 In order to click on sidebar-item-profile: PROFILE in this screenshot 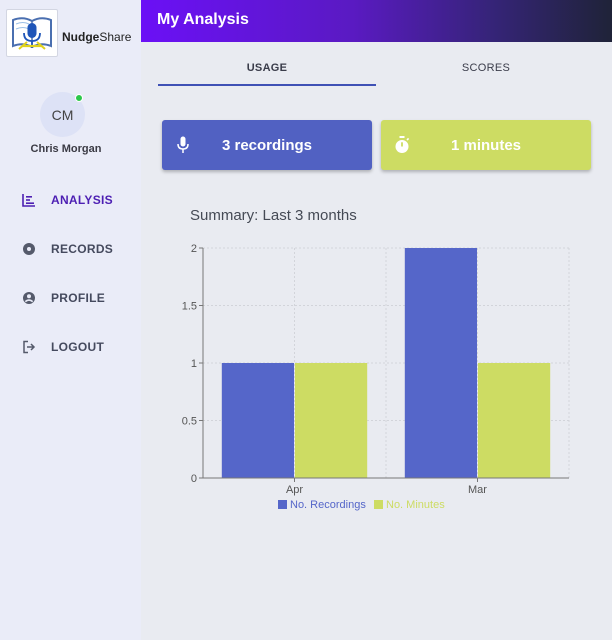, I will do `click(63, 298)`.